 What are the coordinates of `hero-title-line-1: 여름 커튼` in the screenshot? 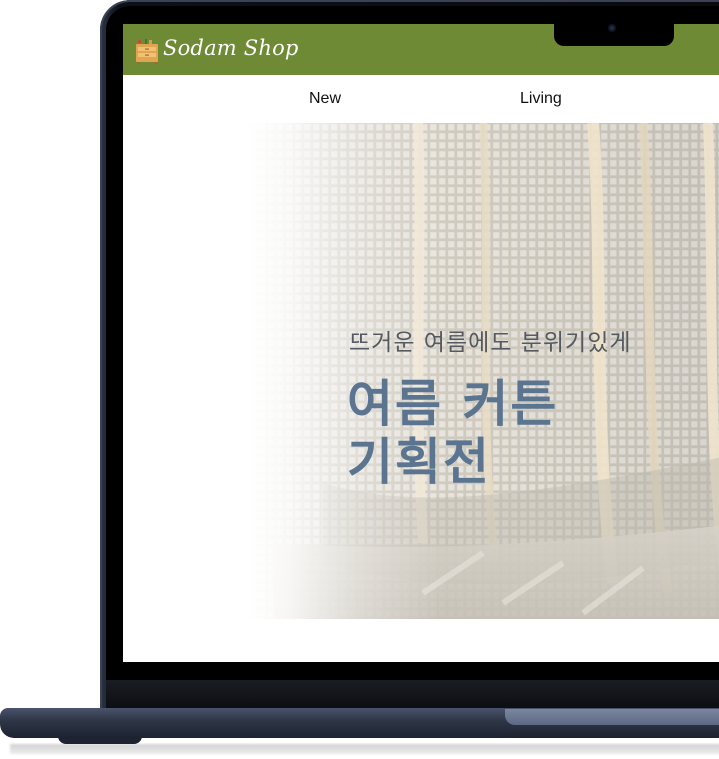 It's located at (453, 404).